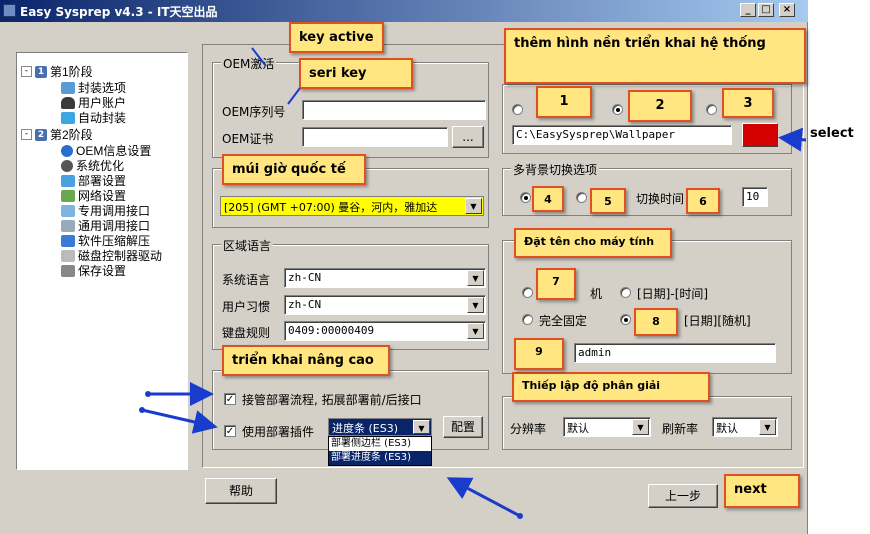 The height and width of the screenshot is (534, 870). Describe the element at coordinates (179, 421) in the screenshot. I see `arrow-to-plugin` at that location.